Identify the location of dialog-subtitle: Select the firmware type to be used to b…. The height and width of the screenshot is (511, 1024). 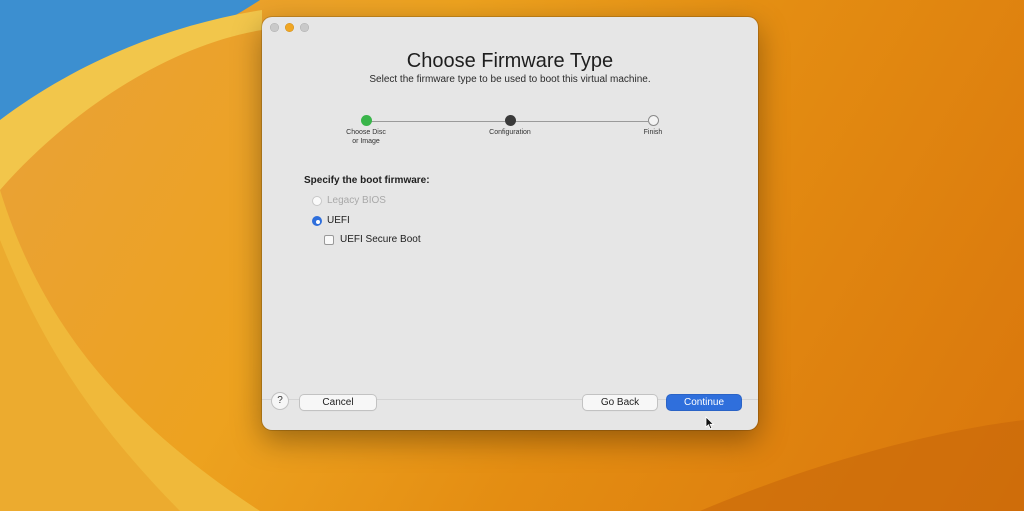
(510, 79).